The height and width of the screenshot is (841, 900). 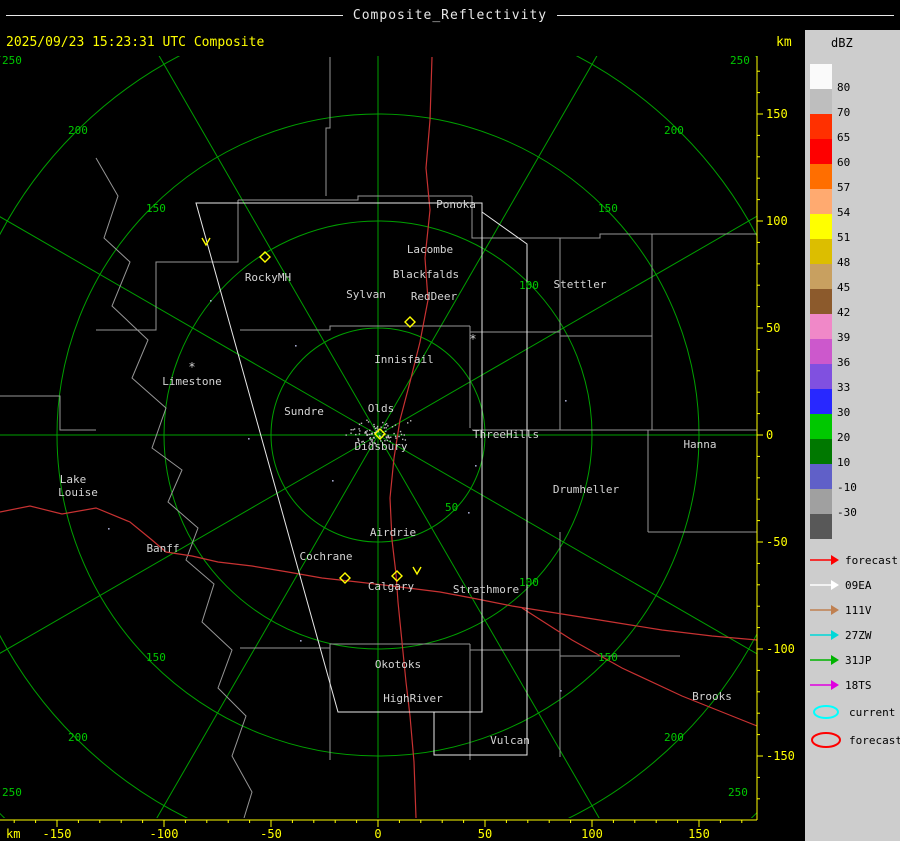 I want to click on dbz-scale-value: 60, so click(x=844, y=162).